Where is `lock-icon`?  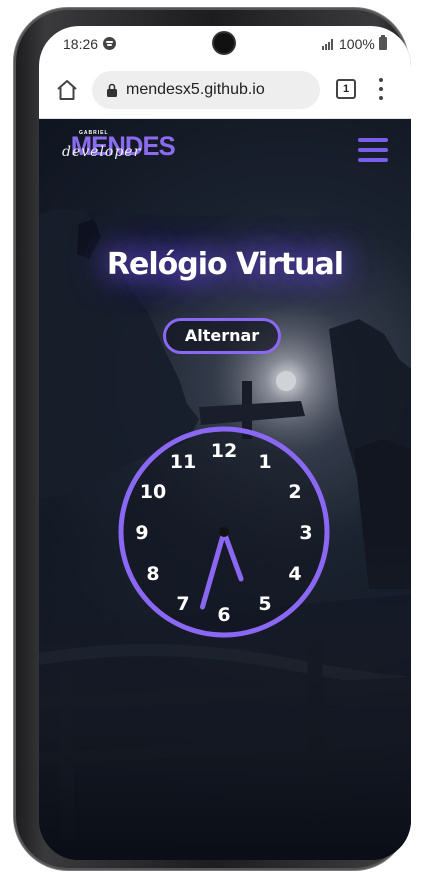
lock-icon is located at coordinates (112, 90).